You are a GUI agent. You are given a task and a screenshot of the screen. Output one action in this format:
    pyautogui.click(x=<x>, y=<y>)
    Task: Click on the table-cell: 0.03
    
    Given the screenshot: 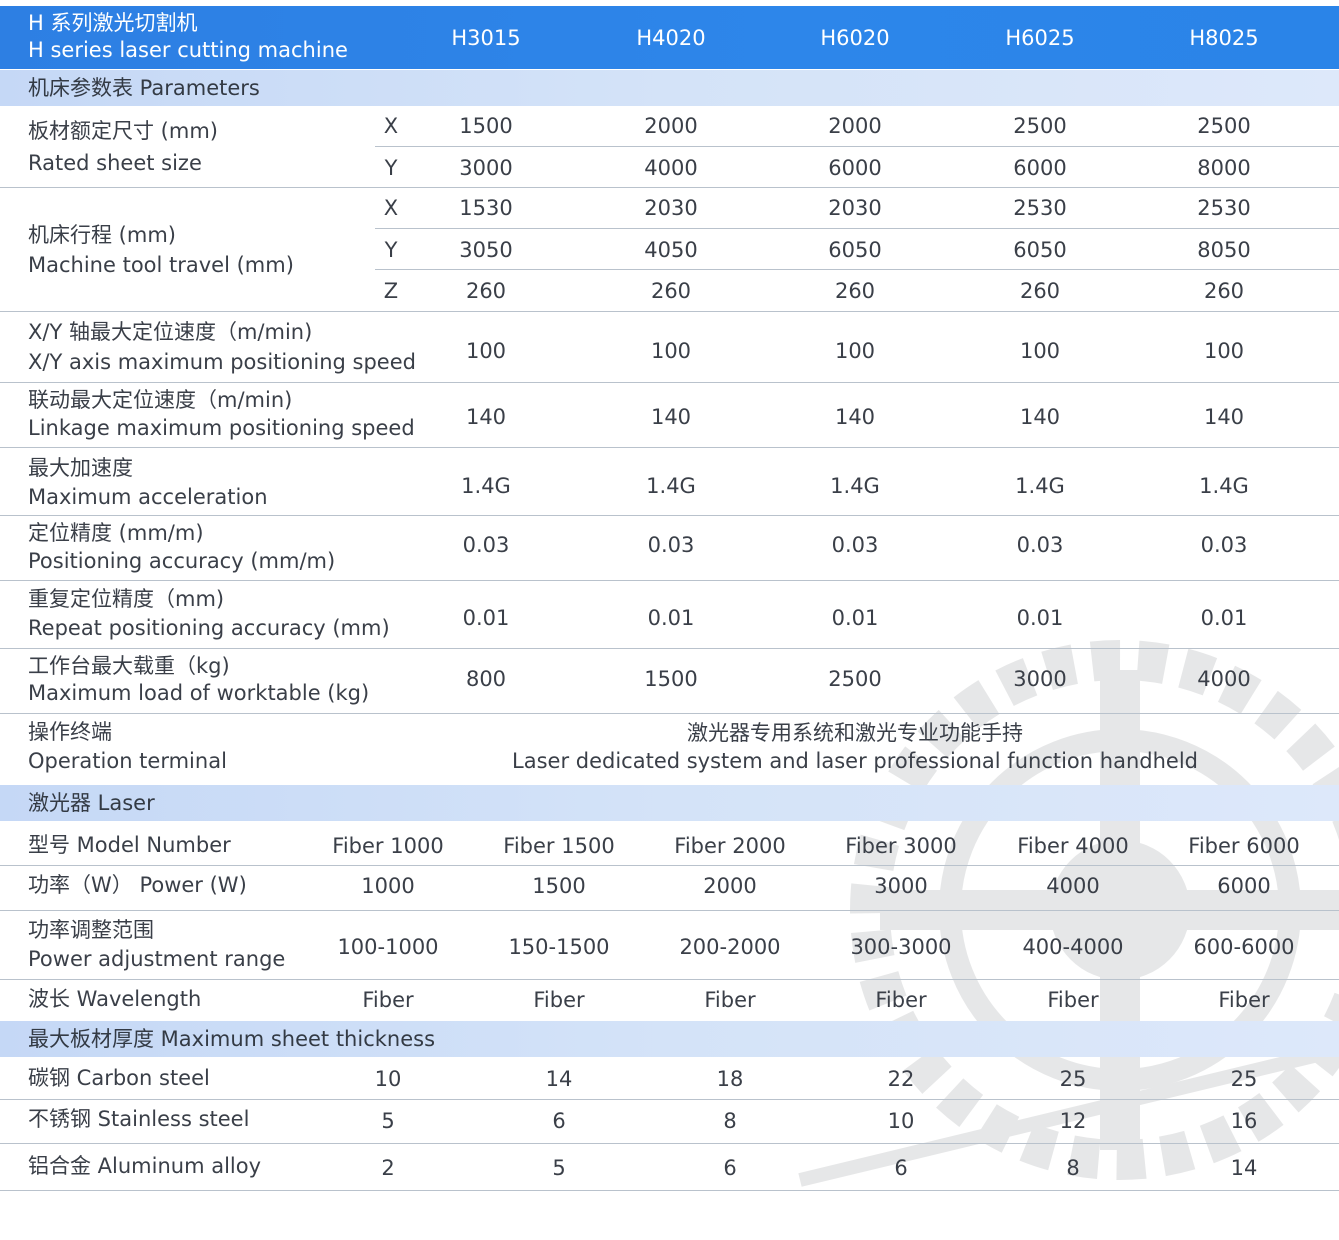 What is the action you would take?
    pyautogui.click(x=1040, y=545)
    